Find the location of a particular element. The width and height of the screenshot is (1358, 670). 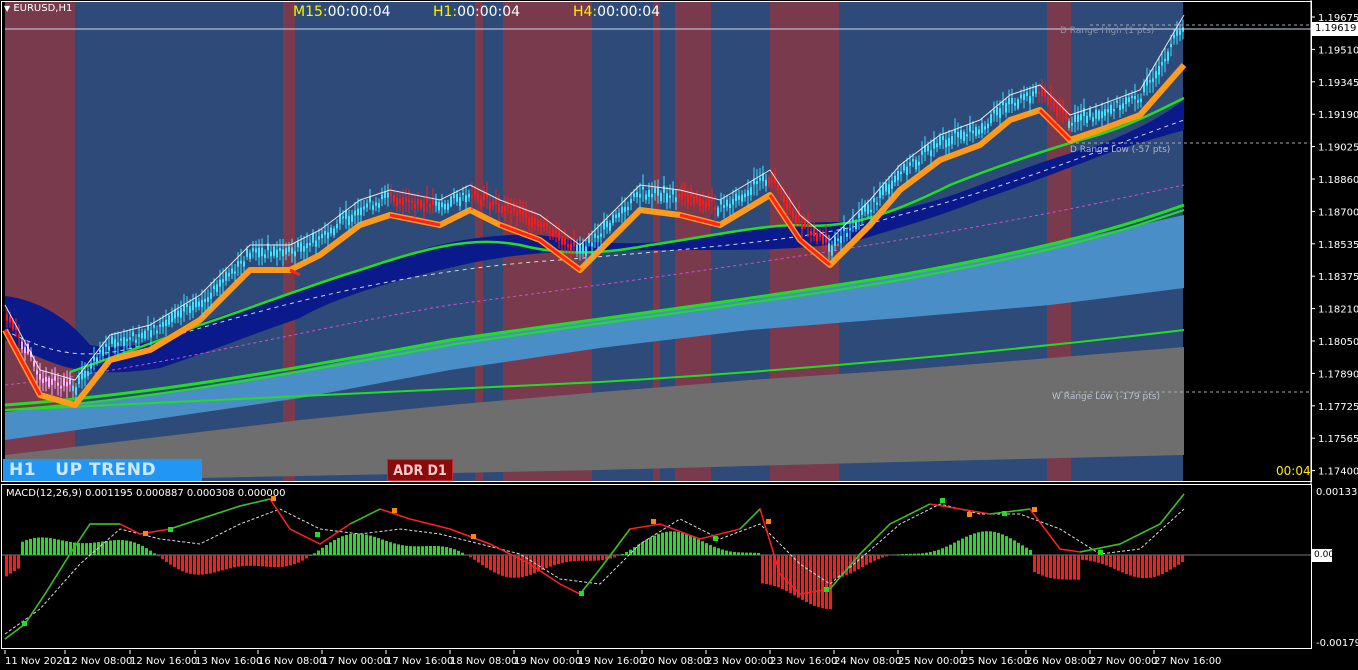

range-high-label: D Range High (1 pts) is located at coordinates (1107, 31).